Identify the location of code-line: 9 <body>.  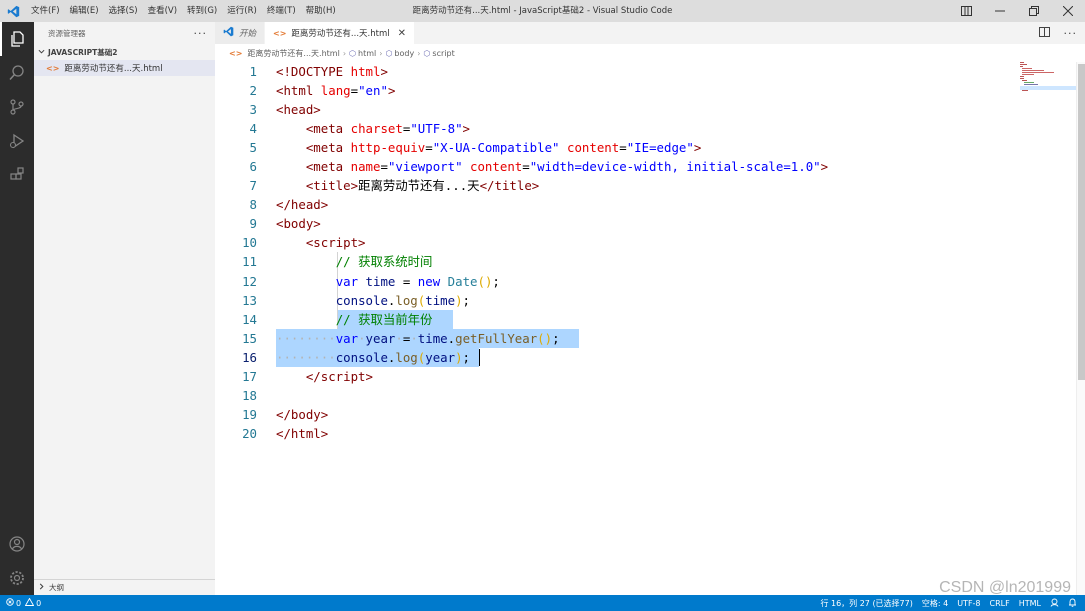
(645, 223).